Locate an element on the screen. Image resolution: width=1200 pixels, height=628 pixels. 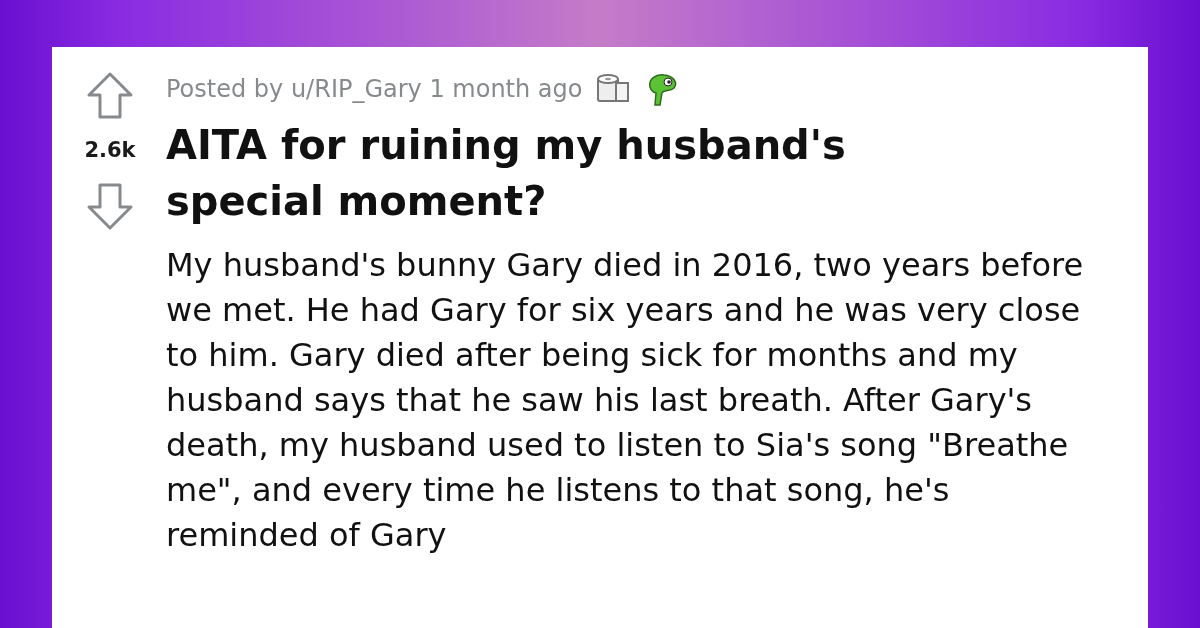
upvote-icon is located at coordinates (110, 96).